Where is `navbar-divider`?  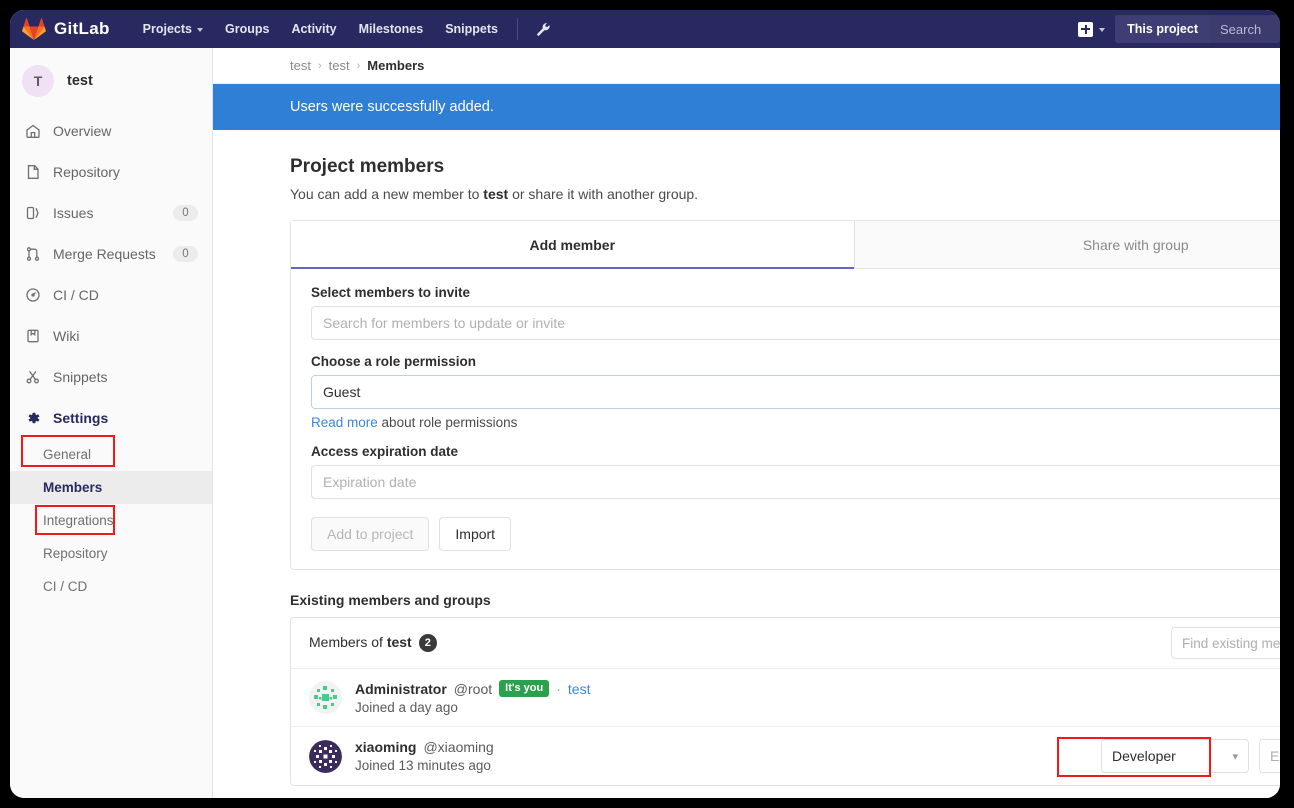
navbar-divider is located at coordinates (517, 29).